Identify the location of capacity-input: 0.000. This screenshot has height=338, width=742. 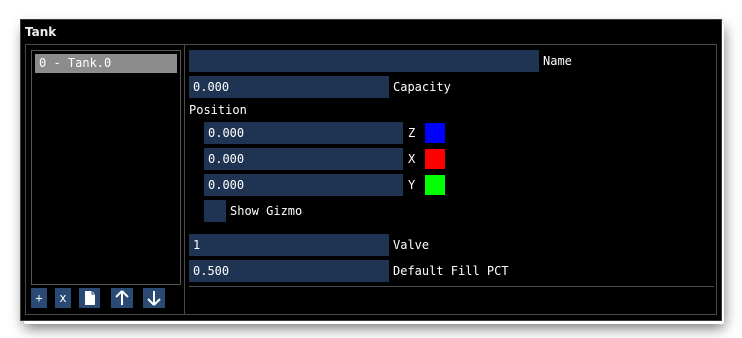
(289, 87).